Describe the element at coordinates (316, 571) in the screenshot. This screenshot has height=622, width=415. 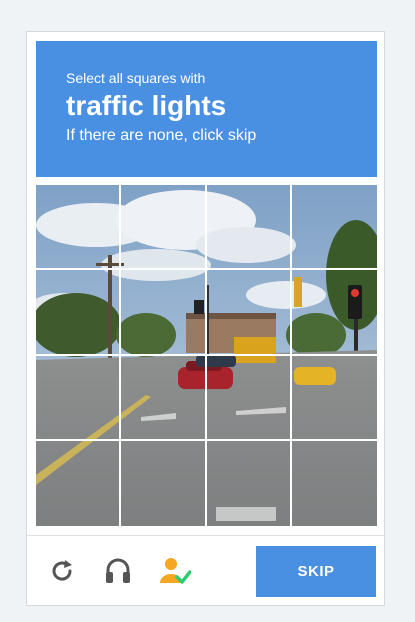
I see `skip-button: SKIP` at that location.